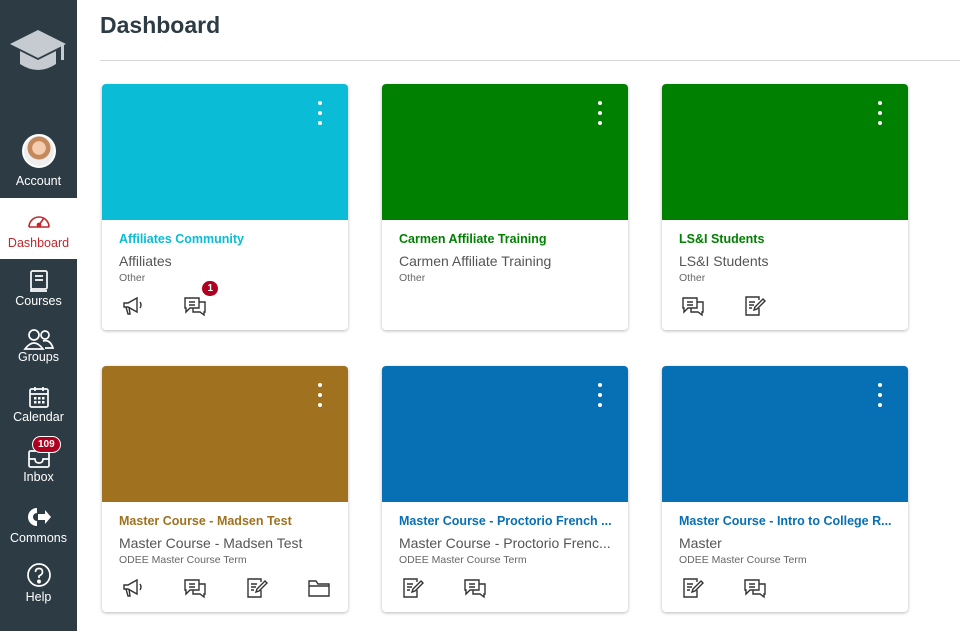 The height and width of the screenshot is (631, 960). Describe the element at coordinates (38, 517) in the screenshot. I see `commons-icon` at that location.